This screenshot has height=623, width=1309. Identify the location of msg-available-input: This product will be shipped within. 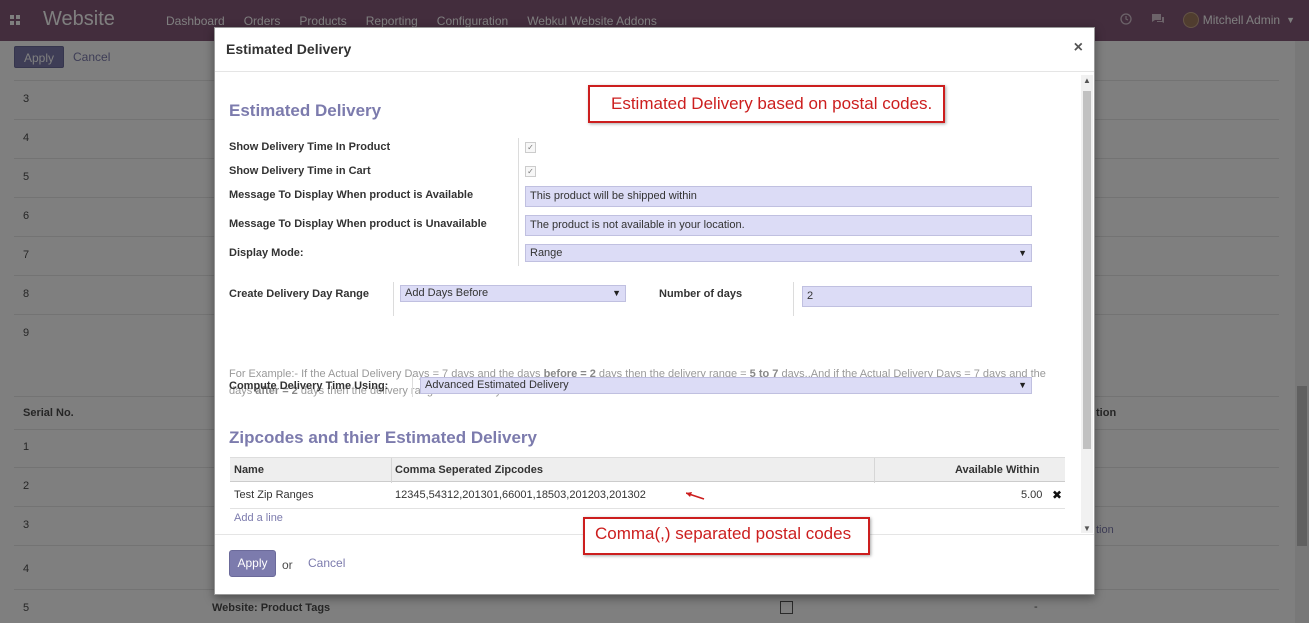
(778, 196).